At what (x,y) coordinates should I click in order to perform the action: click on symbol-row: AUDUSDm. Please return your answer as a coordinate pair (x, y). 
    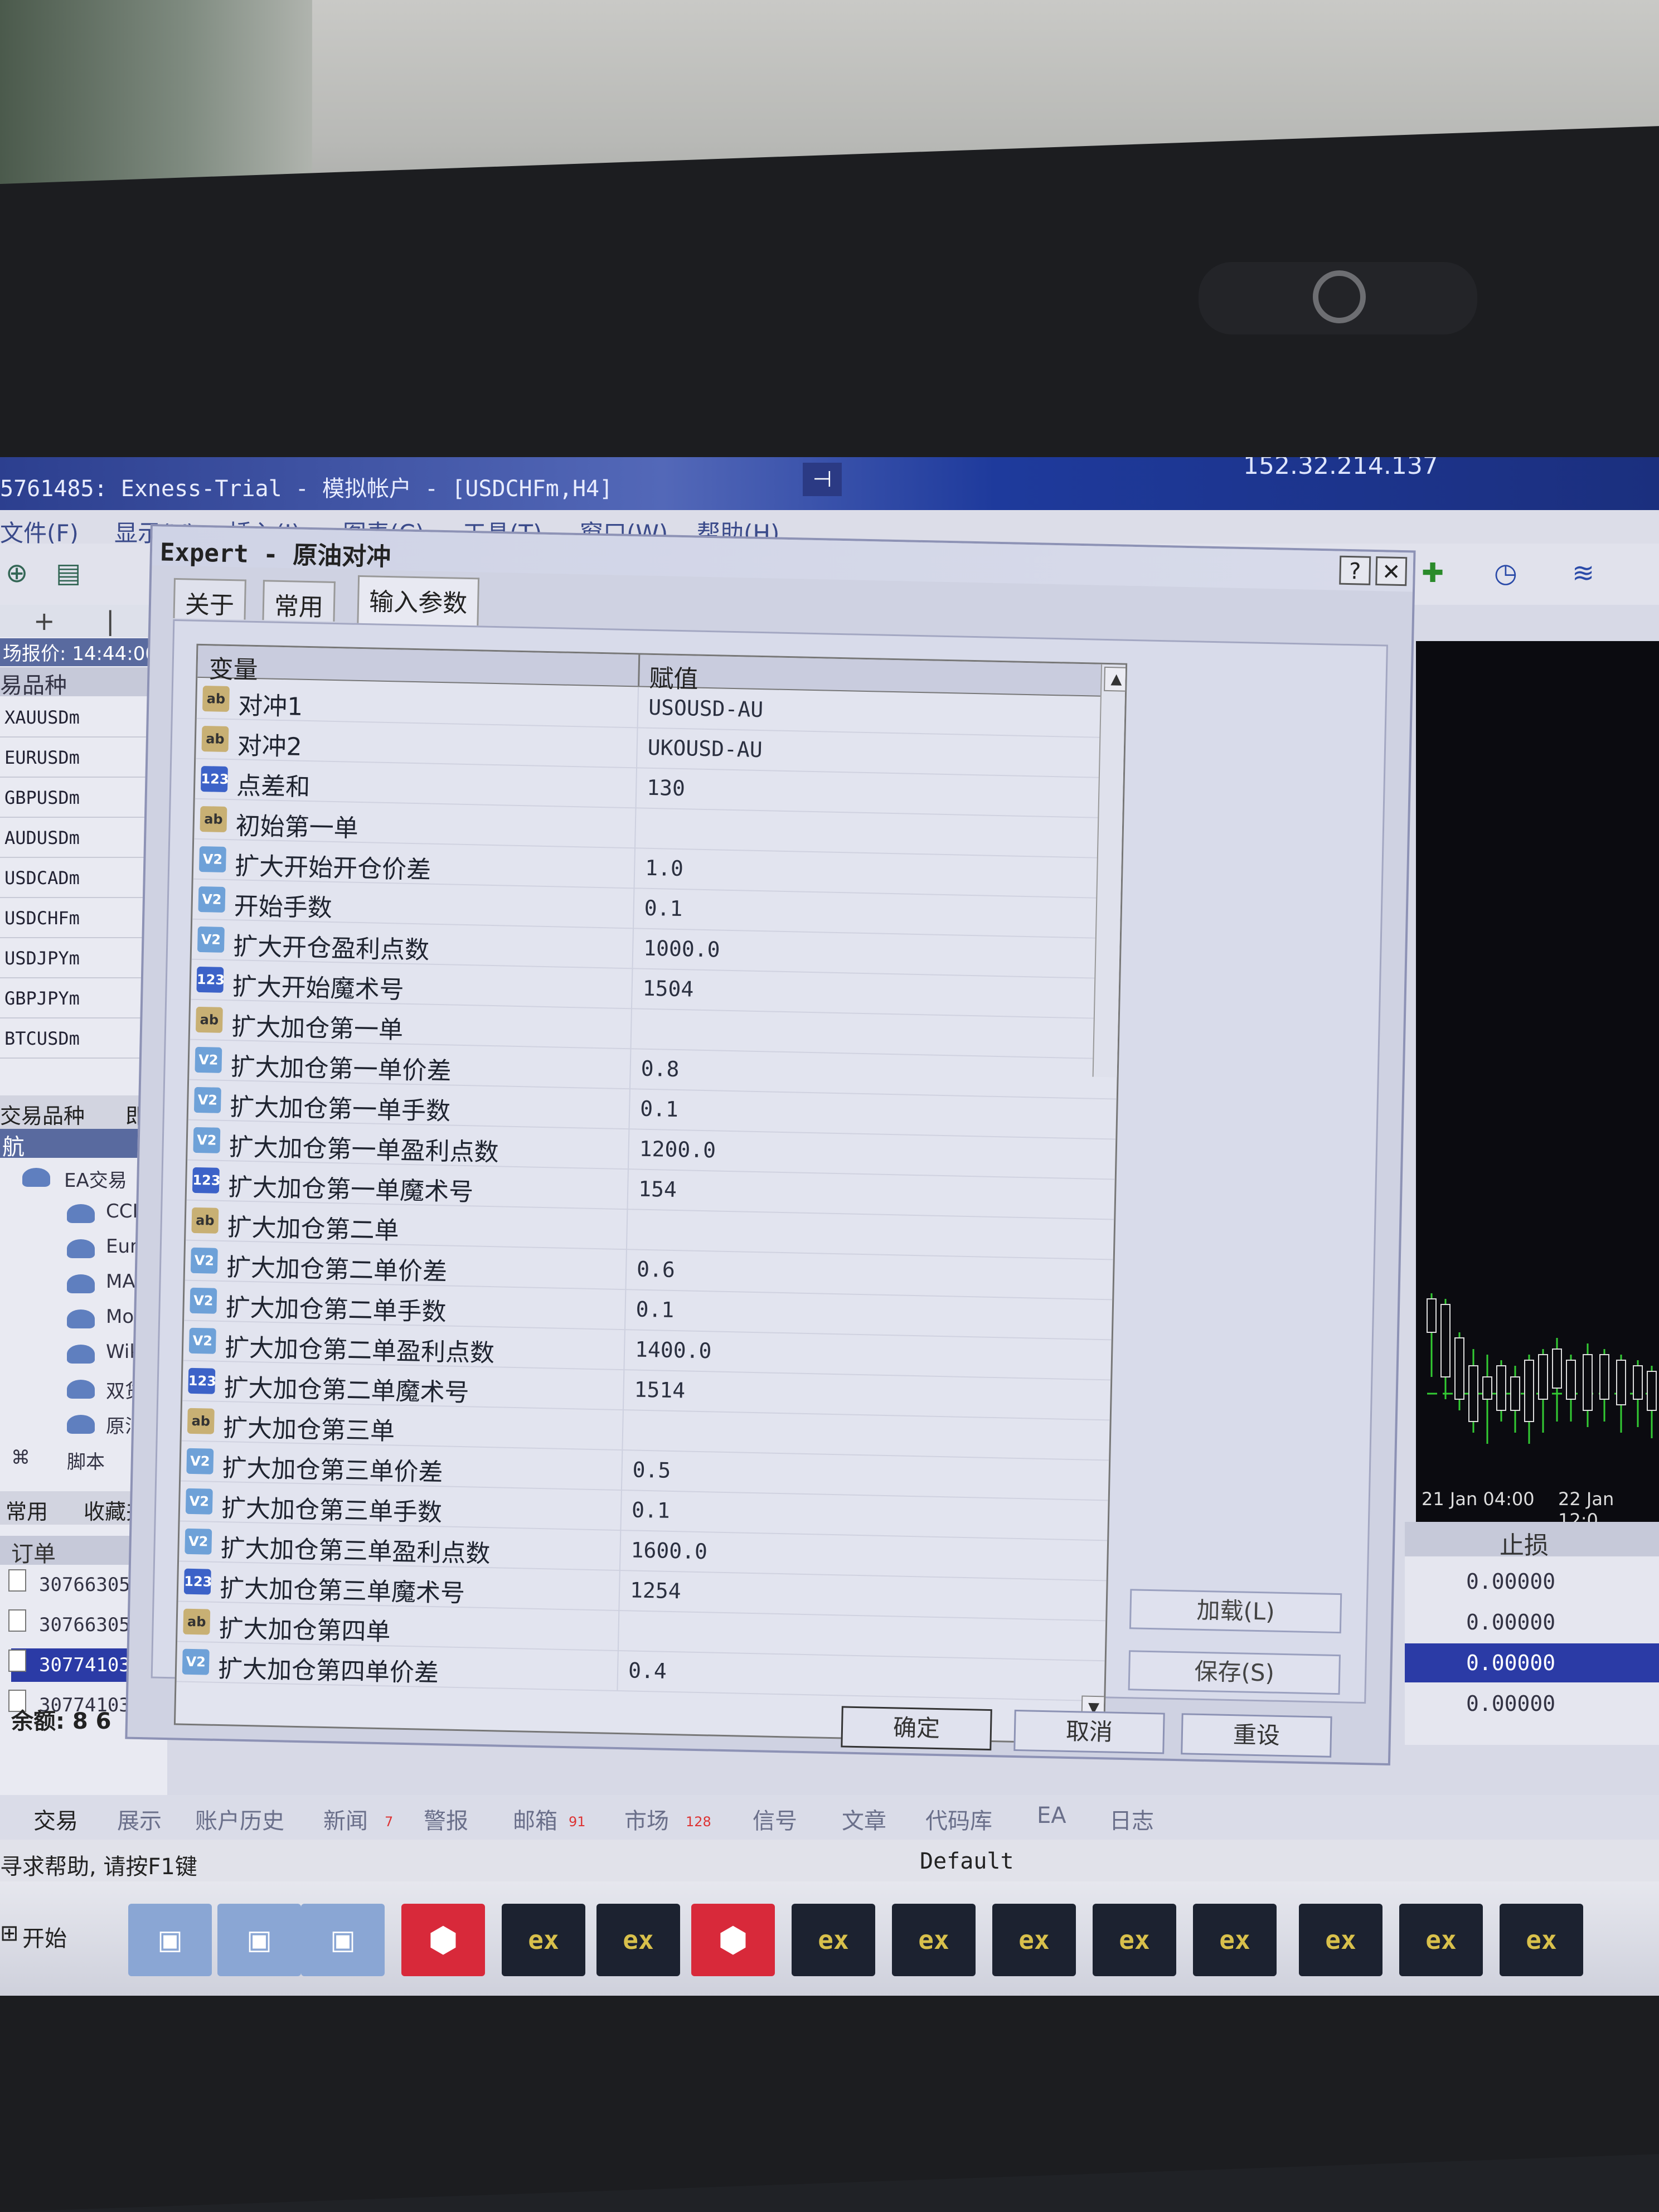
    Looking at the image, I should click on (75, 838).